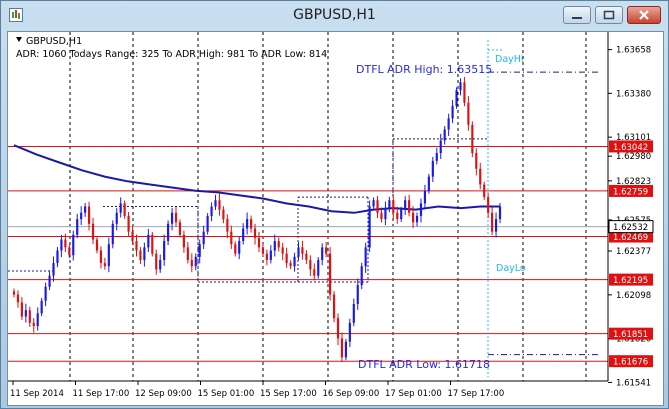 Image resolution: width=669 pixels, height=409 pixels. Describe the element at coordinates (577, 15) in the screenshot. I see `minimize-button` at that location.